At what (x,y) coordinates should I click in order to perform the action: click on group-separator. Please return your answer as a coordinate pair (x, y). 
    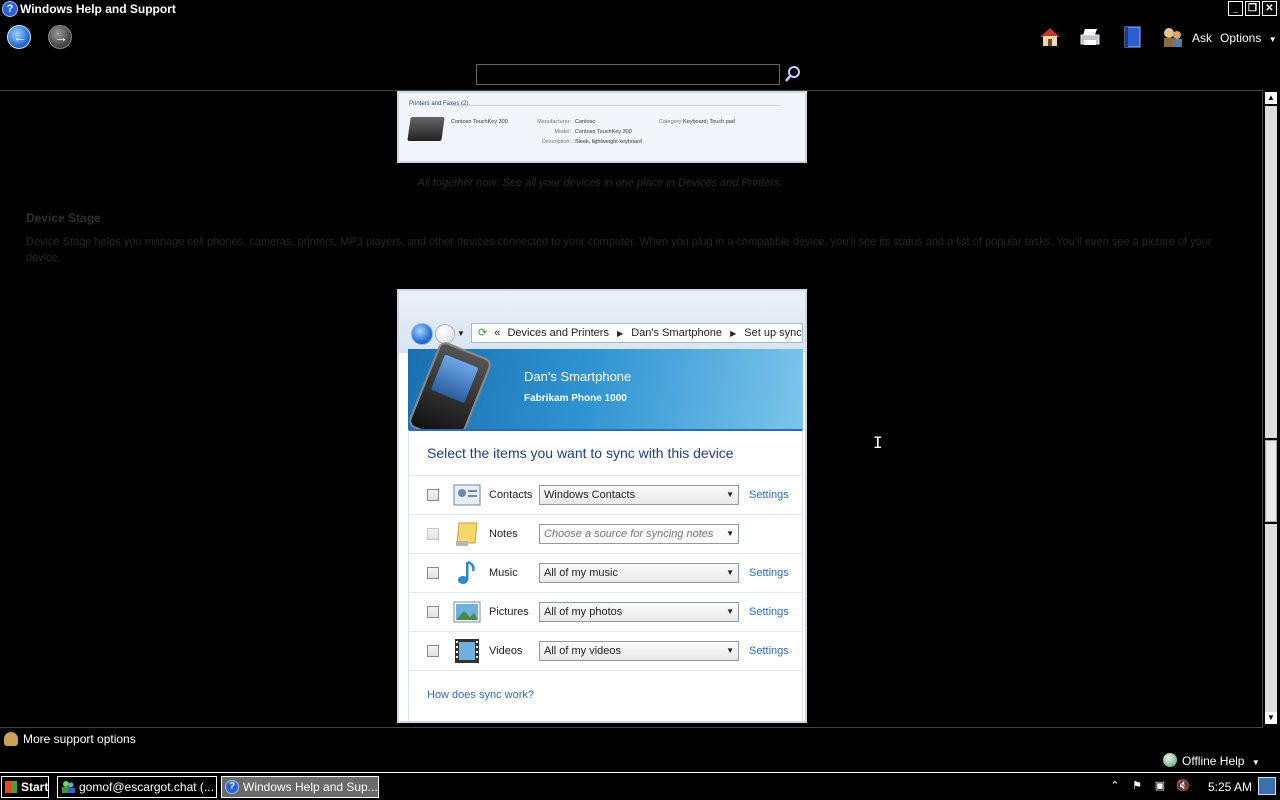
    Looking at the image, I should click on (616, 105).